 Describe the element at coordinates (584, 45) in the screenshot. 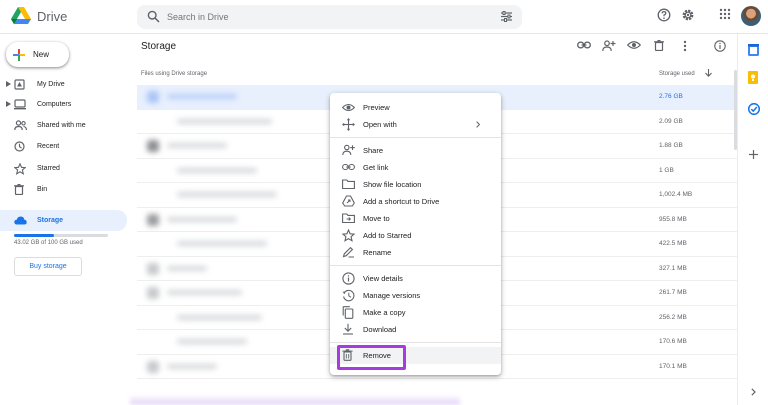

I see `link-icon` at that location.